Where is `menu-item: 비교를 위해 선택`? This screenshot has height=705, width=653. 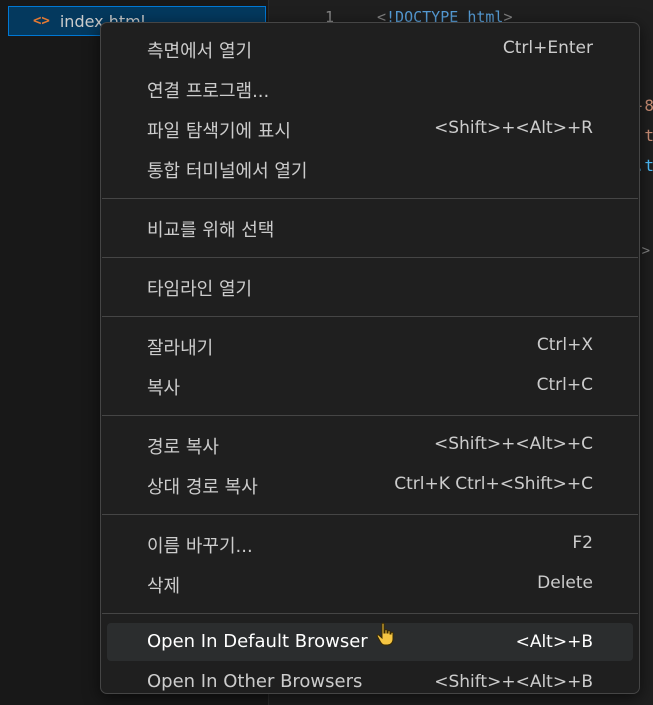 menu-item: 비교를 위해 선택 is located at coordinates (370, 227).